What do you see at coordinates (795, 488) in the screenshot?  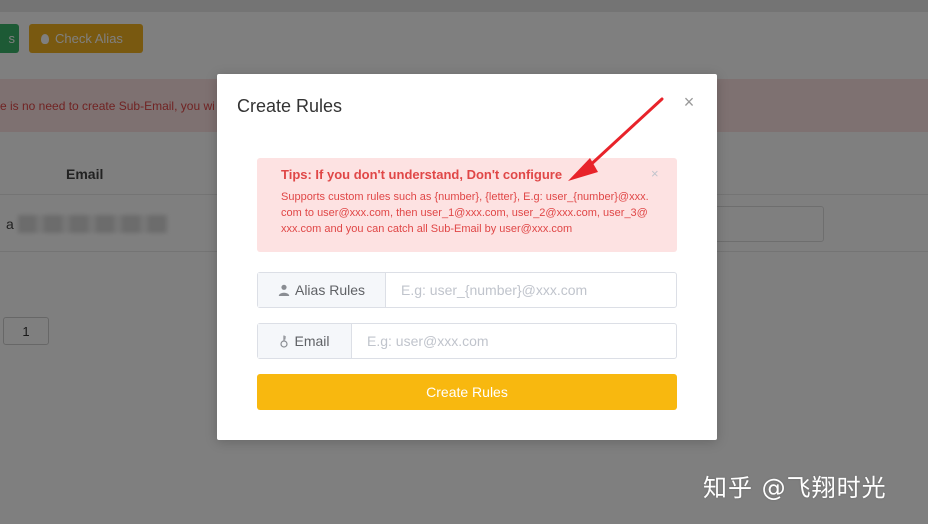 I see `watermark-text: 知乎 @飞翔时光` at bounding box center [795, 488].